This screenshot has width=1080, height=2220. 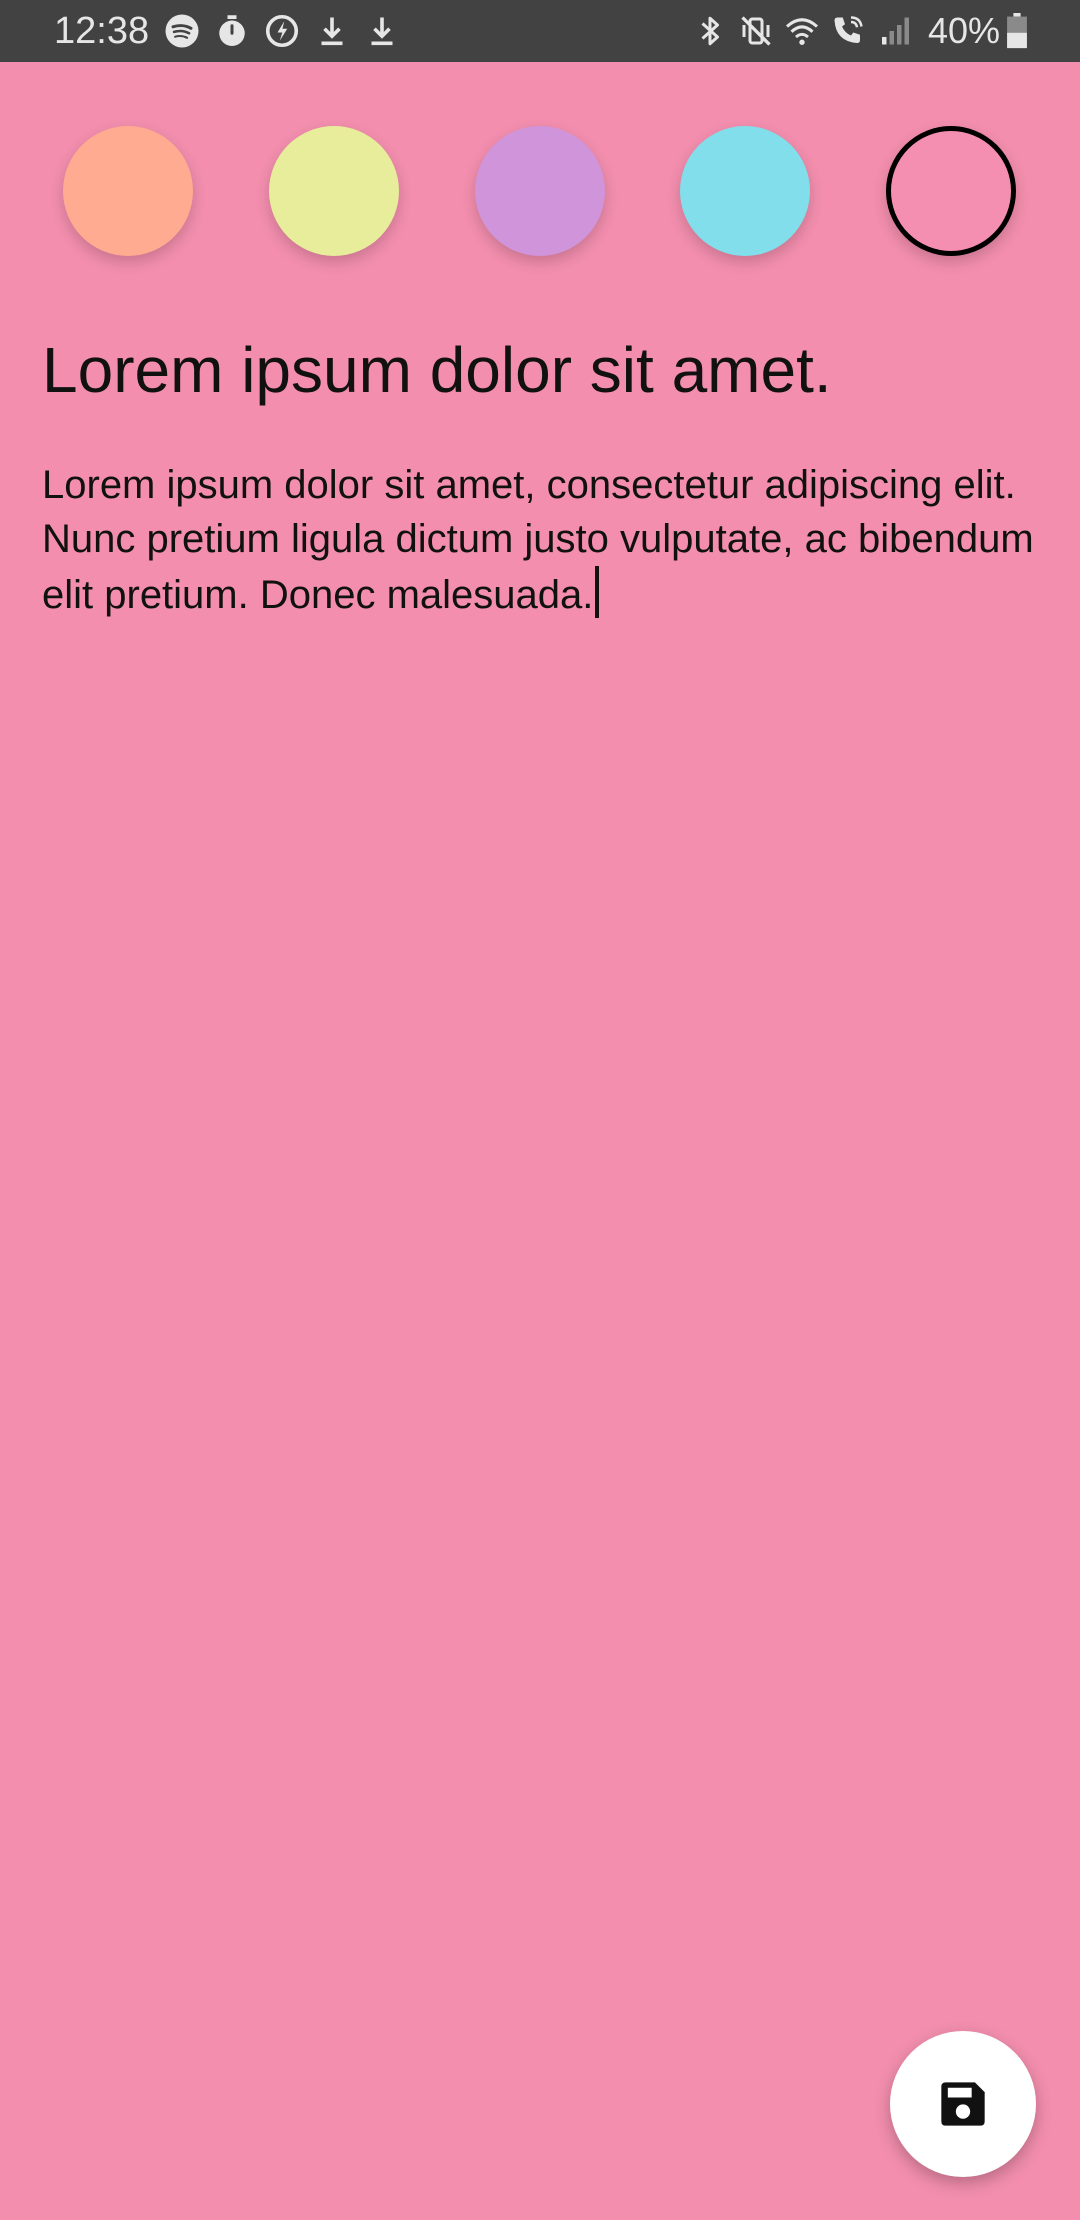 I want to click on status-bar: 12:38 40%, so click(x=540, y=31).